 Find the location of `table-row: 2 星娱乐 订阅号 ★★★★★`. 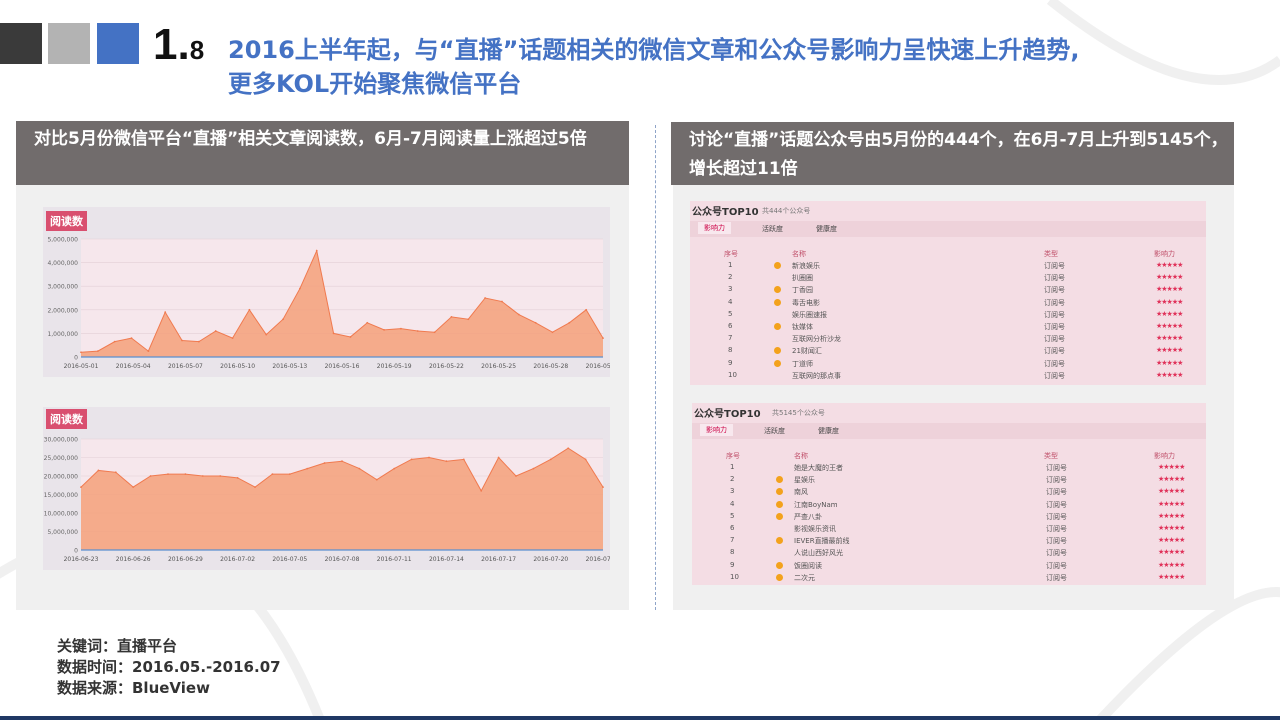

table-row: 2 星娱乐 订阅号 ★★★★★ is located at coordinates (949, 481).